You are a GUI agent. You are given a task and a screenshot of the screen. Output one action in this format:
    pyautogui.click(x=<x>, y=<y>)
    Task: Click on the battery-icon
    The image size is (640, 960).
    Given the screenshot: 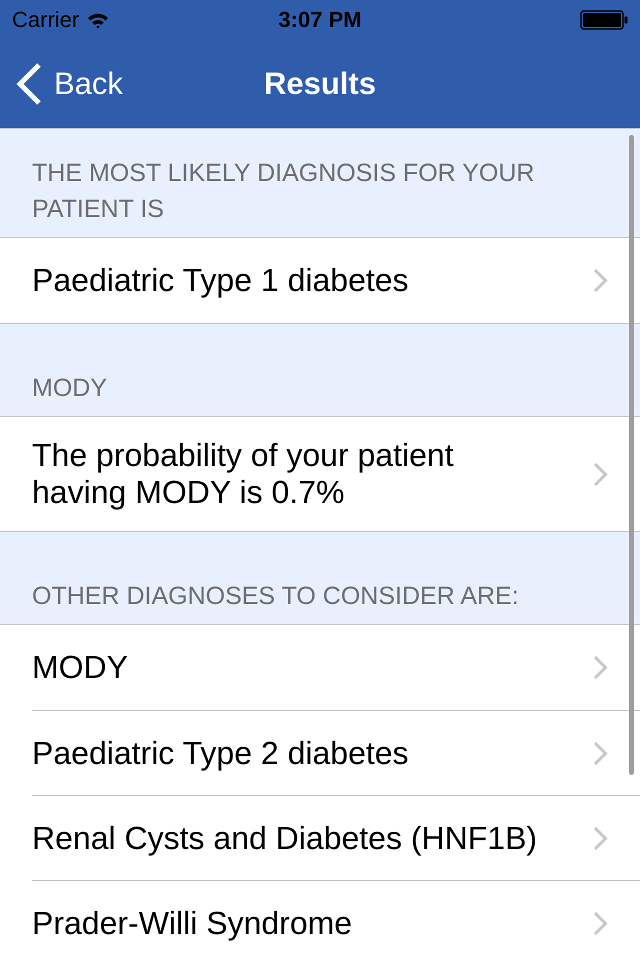 What is the action you would take?
    pyautogui.click(x=604, y=20)
    